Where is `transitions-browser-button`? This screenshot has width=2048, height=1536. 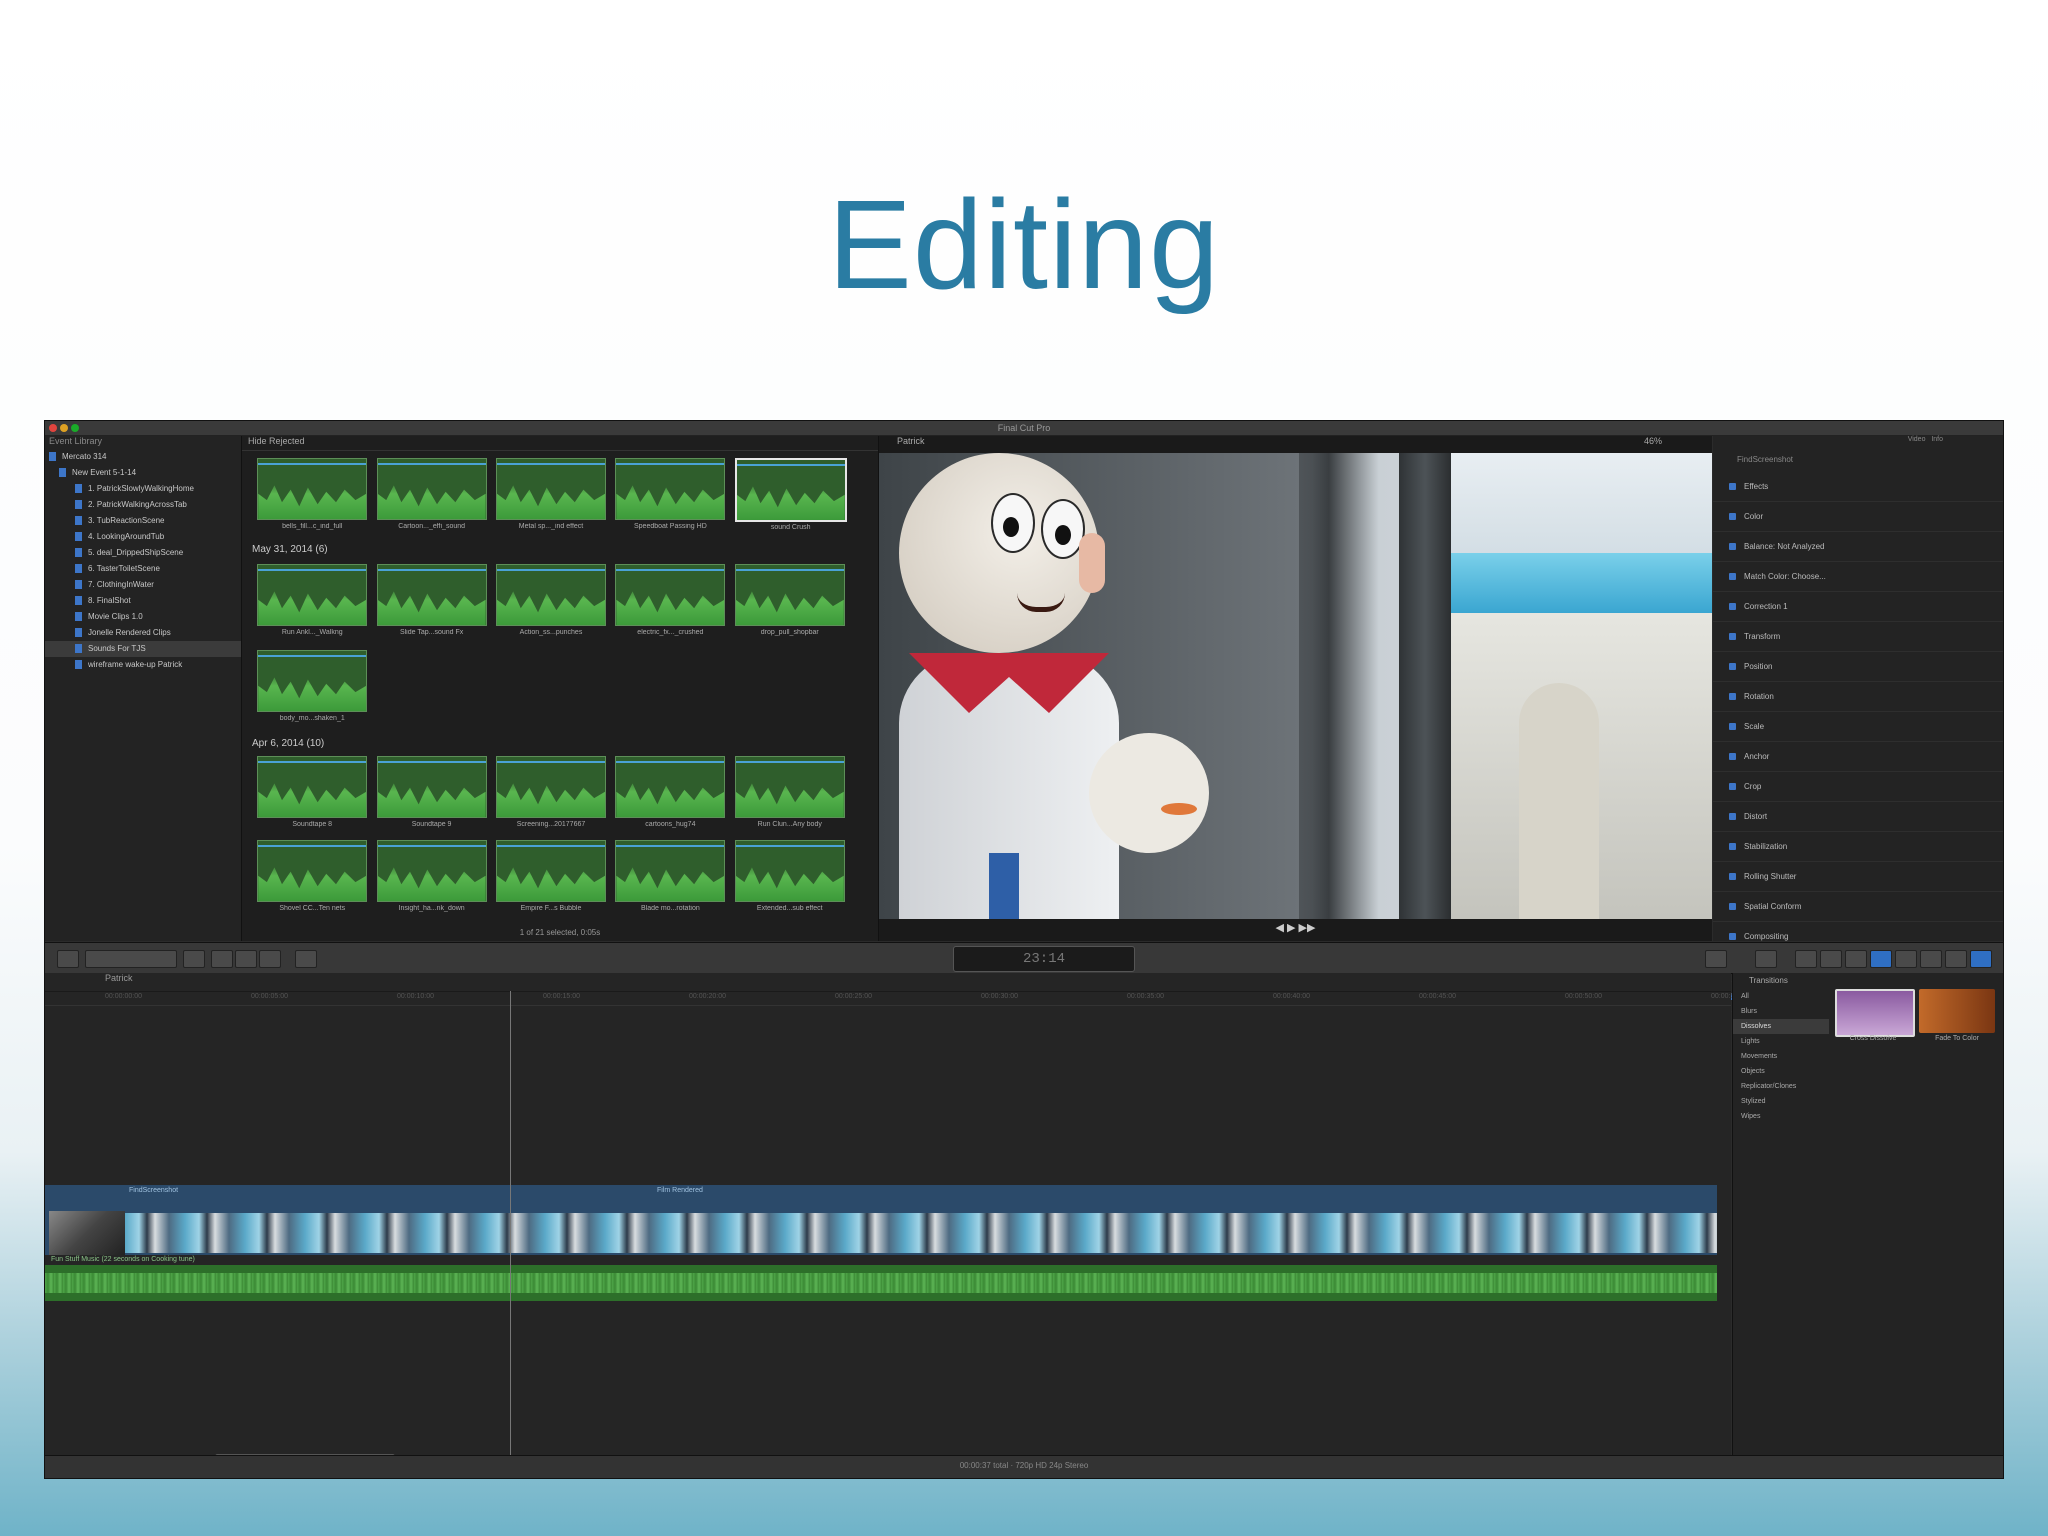
transitions-browser-button is located at coordinates (1881, 959).